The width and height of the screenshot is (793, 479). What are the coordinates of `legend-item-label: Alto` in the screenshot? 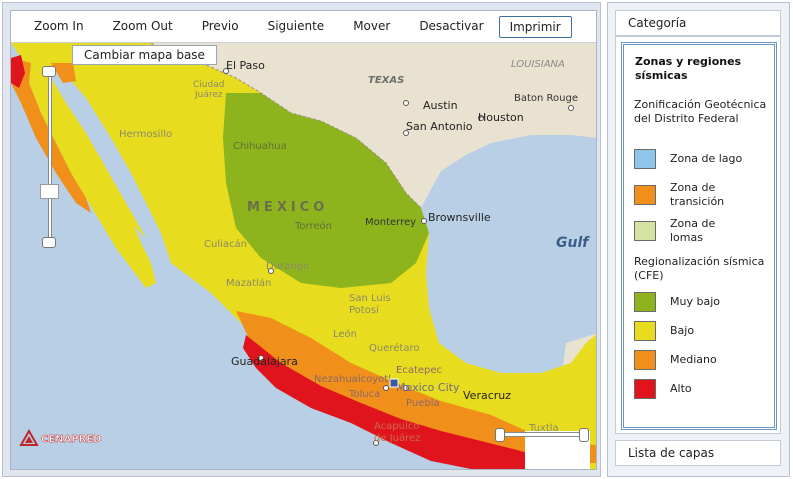 It's located at (681, 388).